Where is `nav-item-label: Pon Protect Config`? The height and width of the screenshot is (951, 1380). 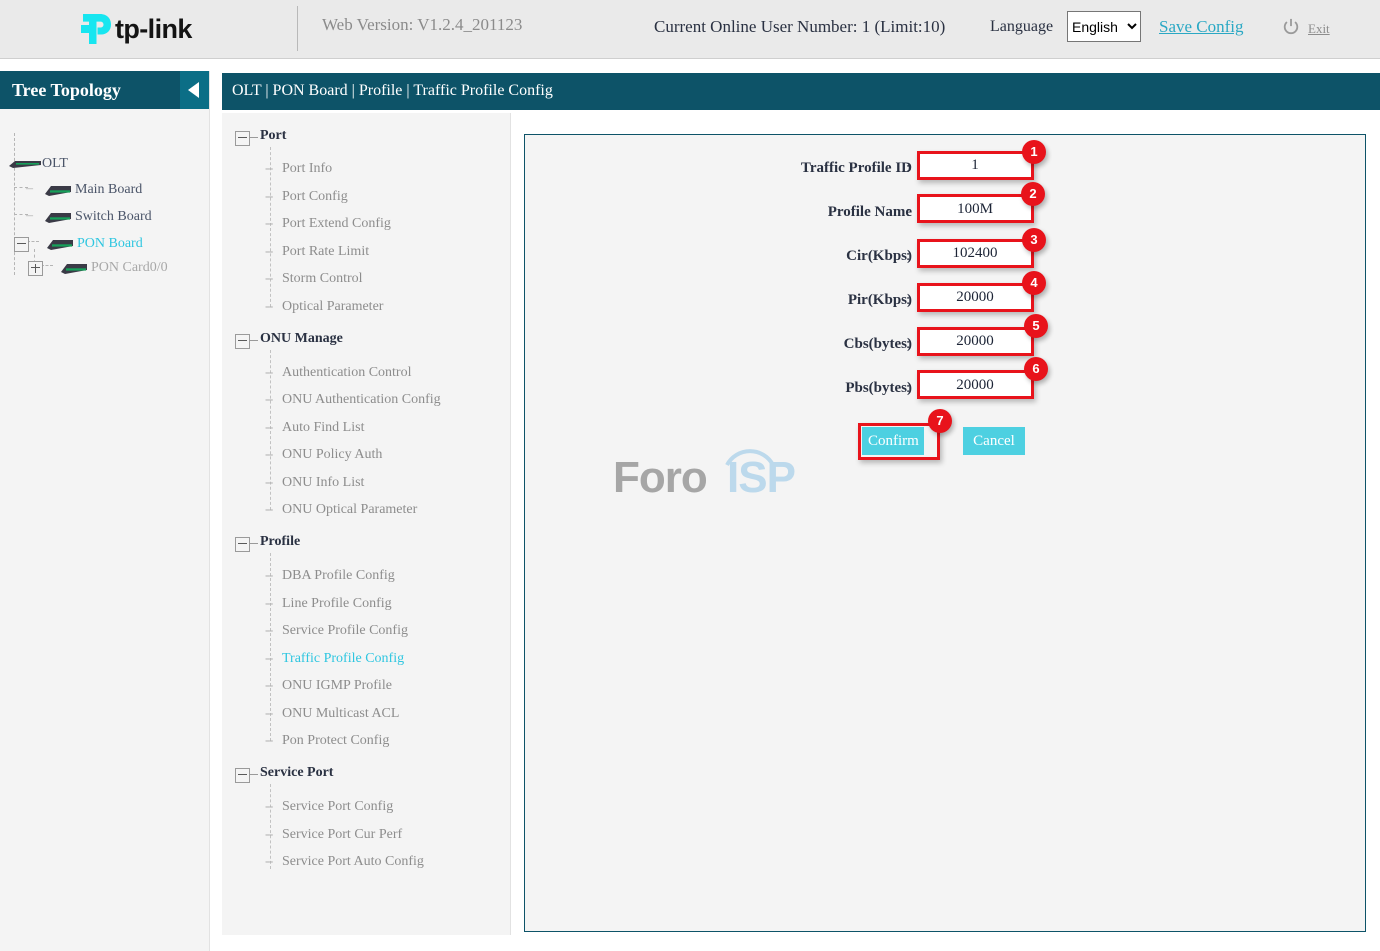 nav-item-label: Pon Protect Config is located at coordinates (336, 740).